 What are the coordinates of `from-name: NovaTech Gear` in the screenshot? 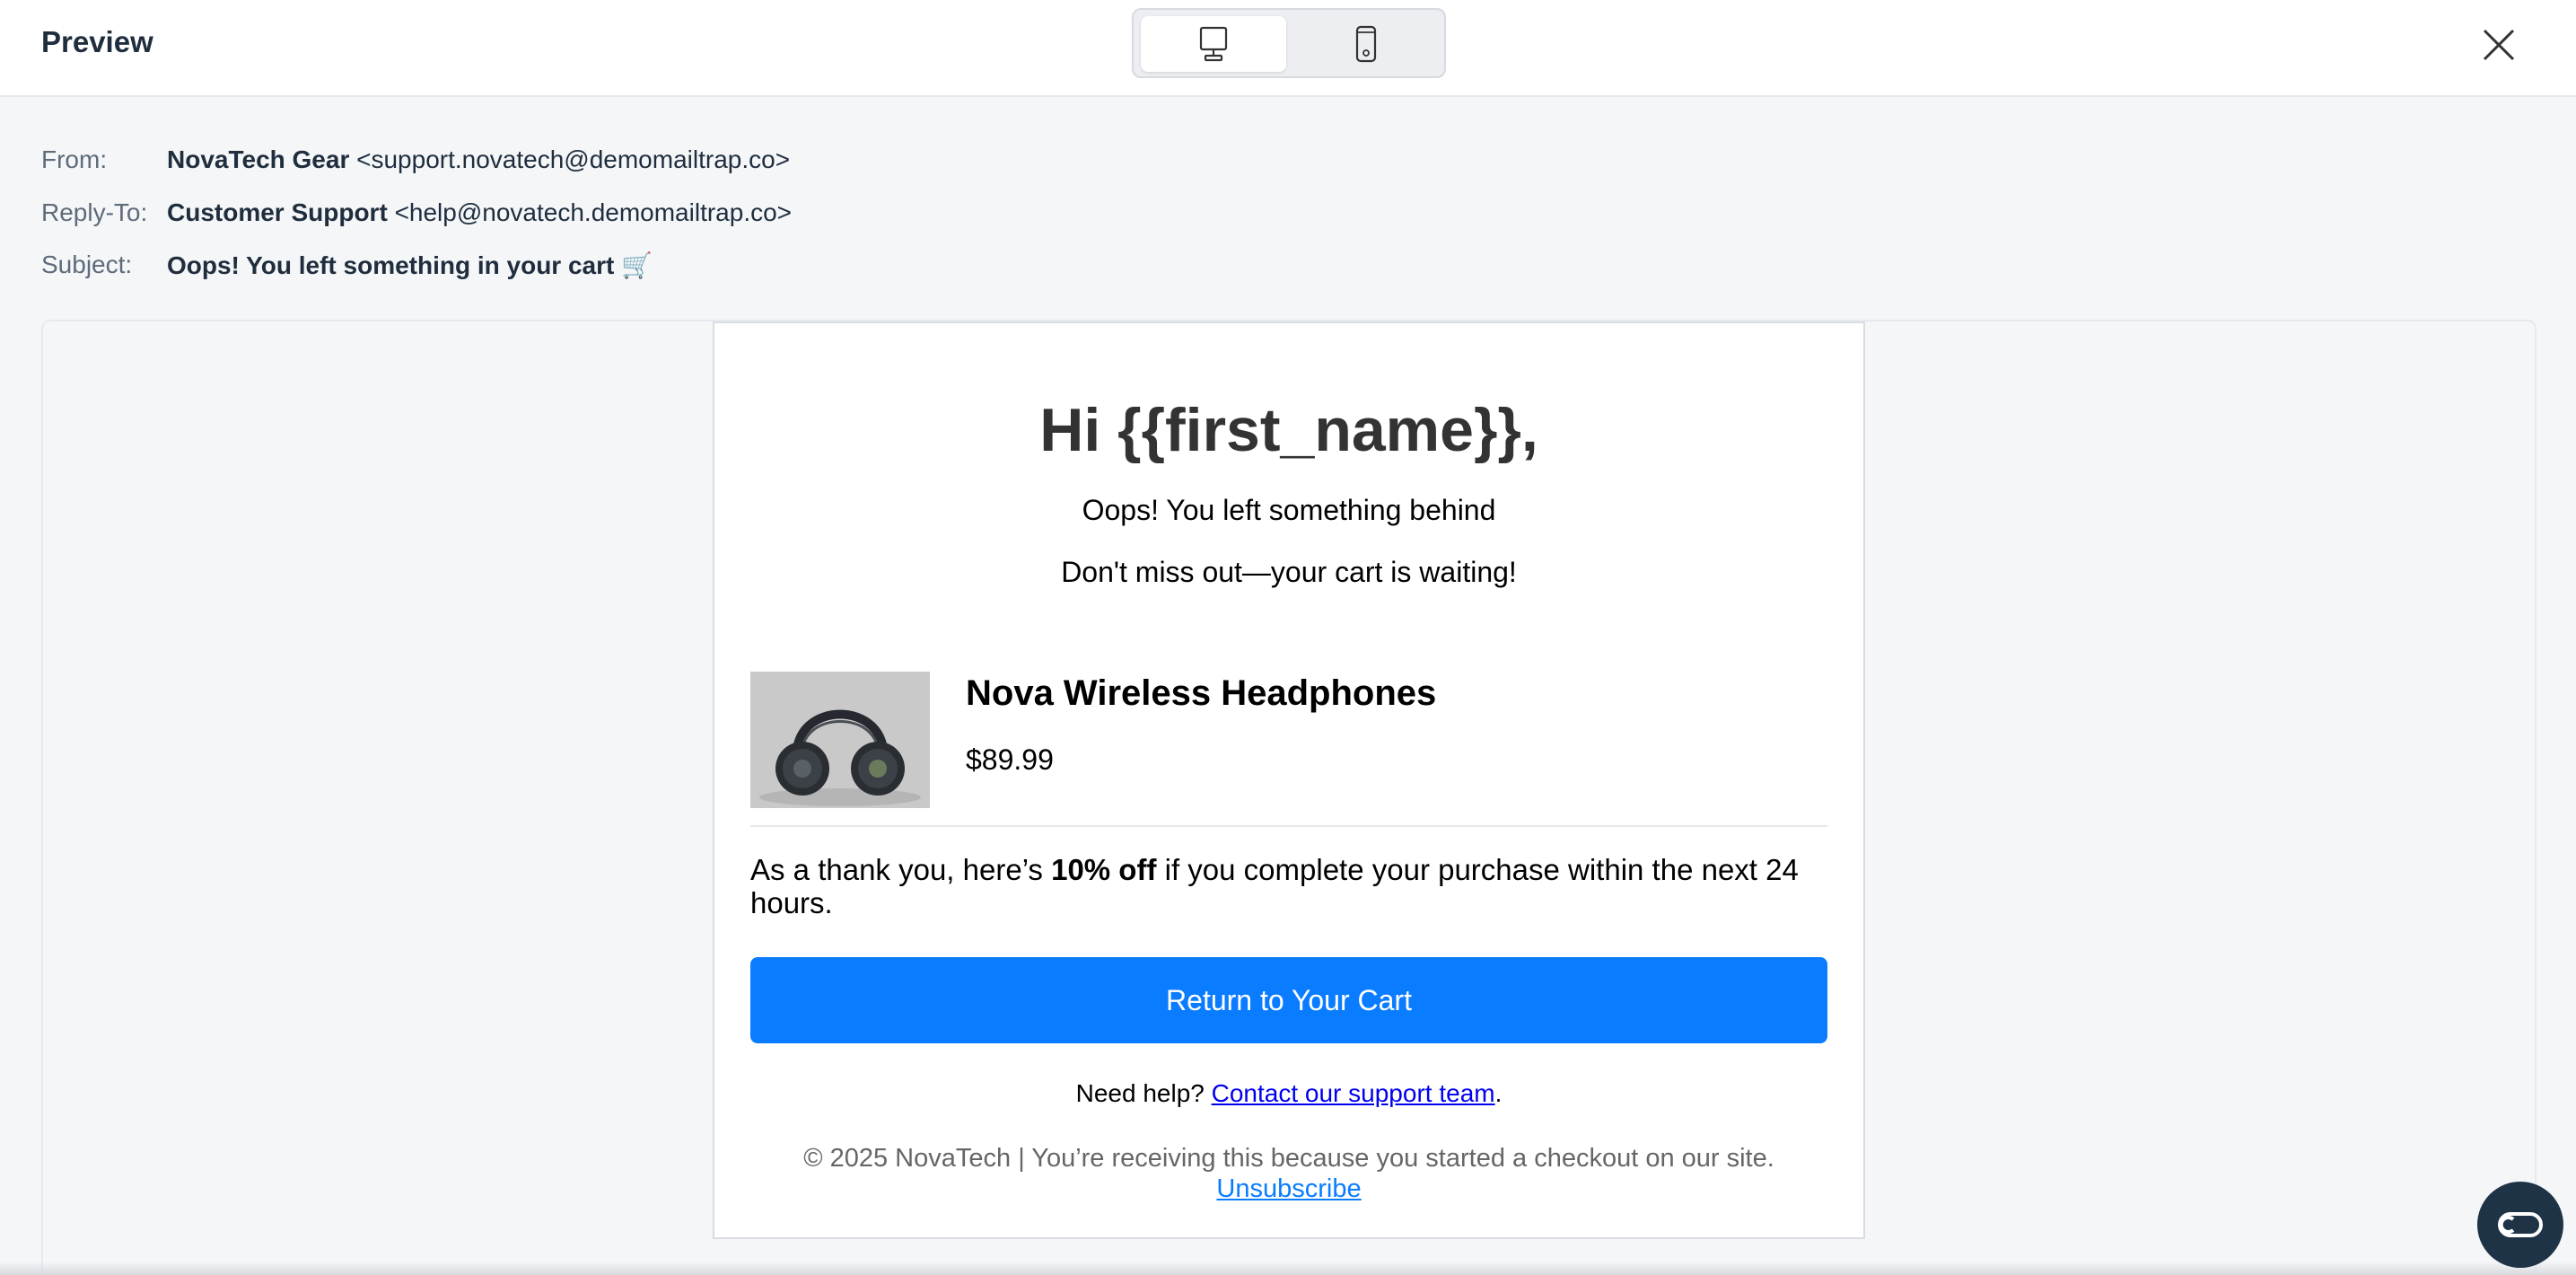 It's located at (258, 159).